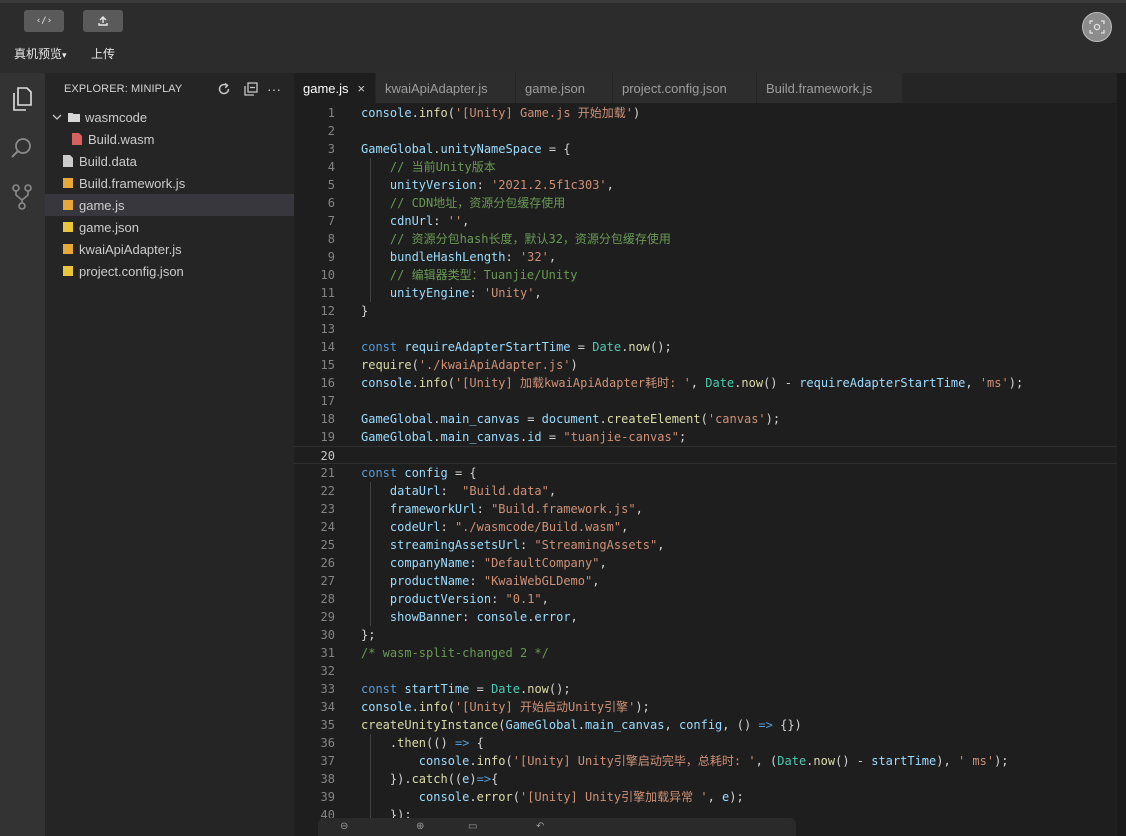 This screenshot has height=836, width=1126. Describe the element at coordinates (331, 113) in the screenshot. I see `line-number: 1` at that location.